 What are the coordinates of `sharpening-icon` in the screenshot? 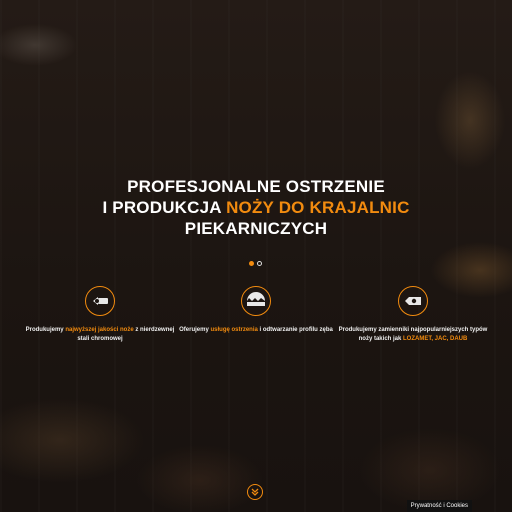 It's located at (256, 301).